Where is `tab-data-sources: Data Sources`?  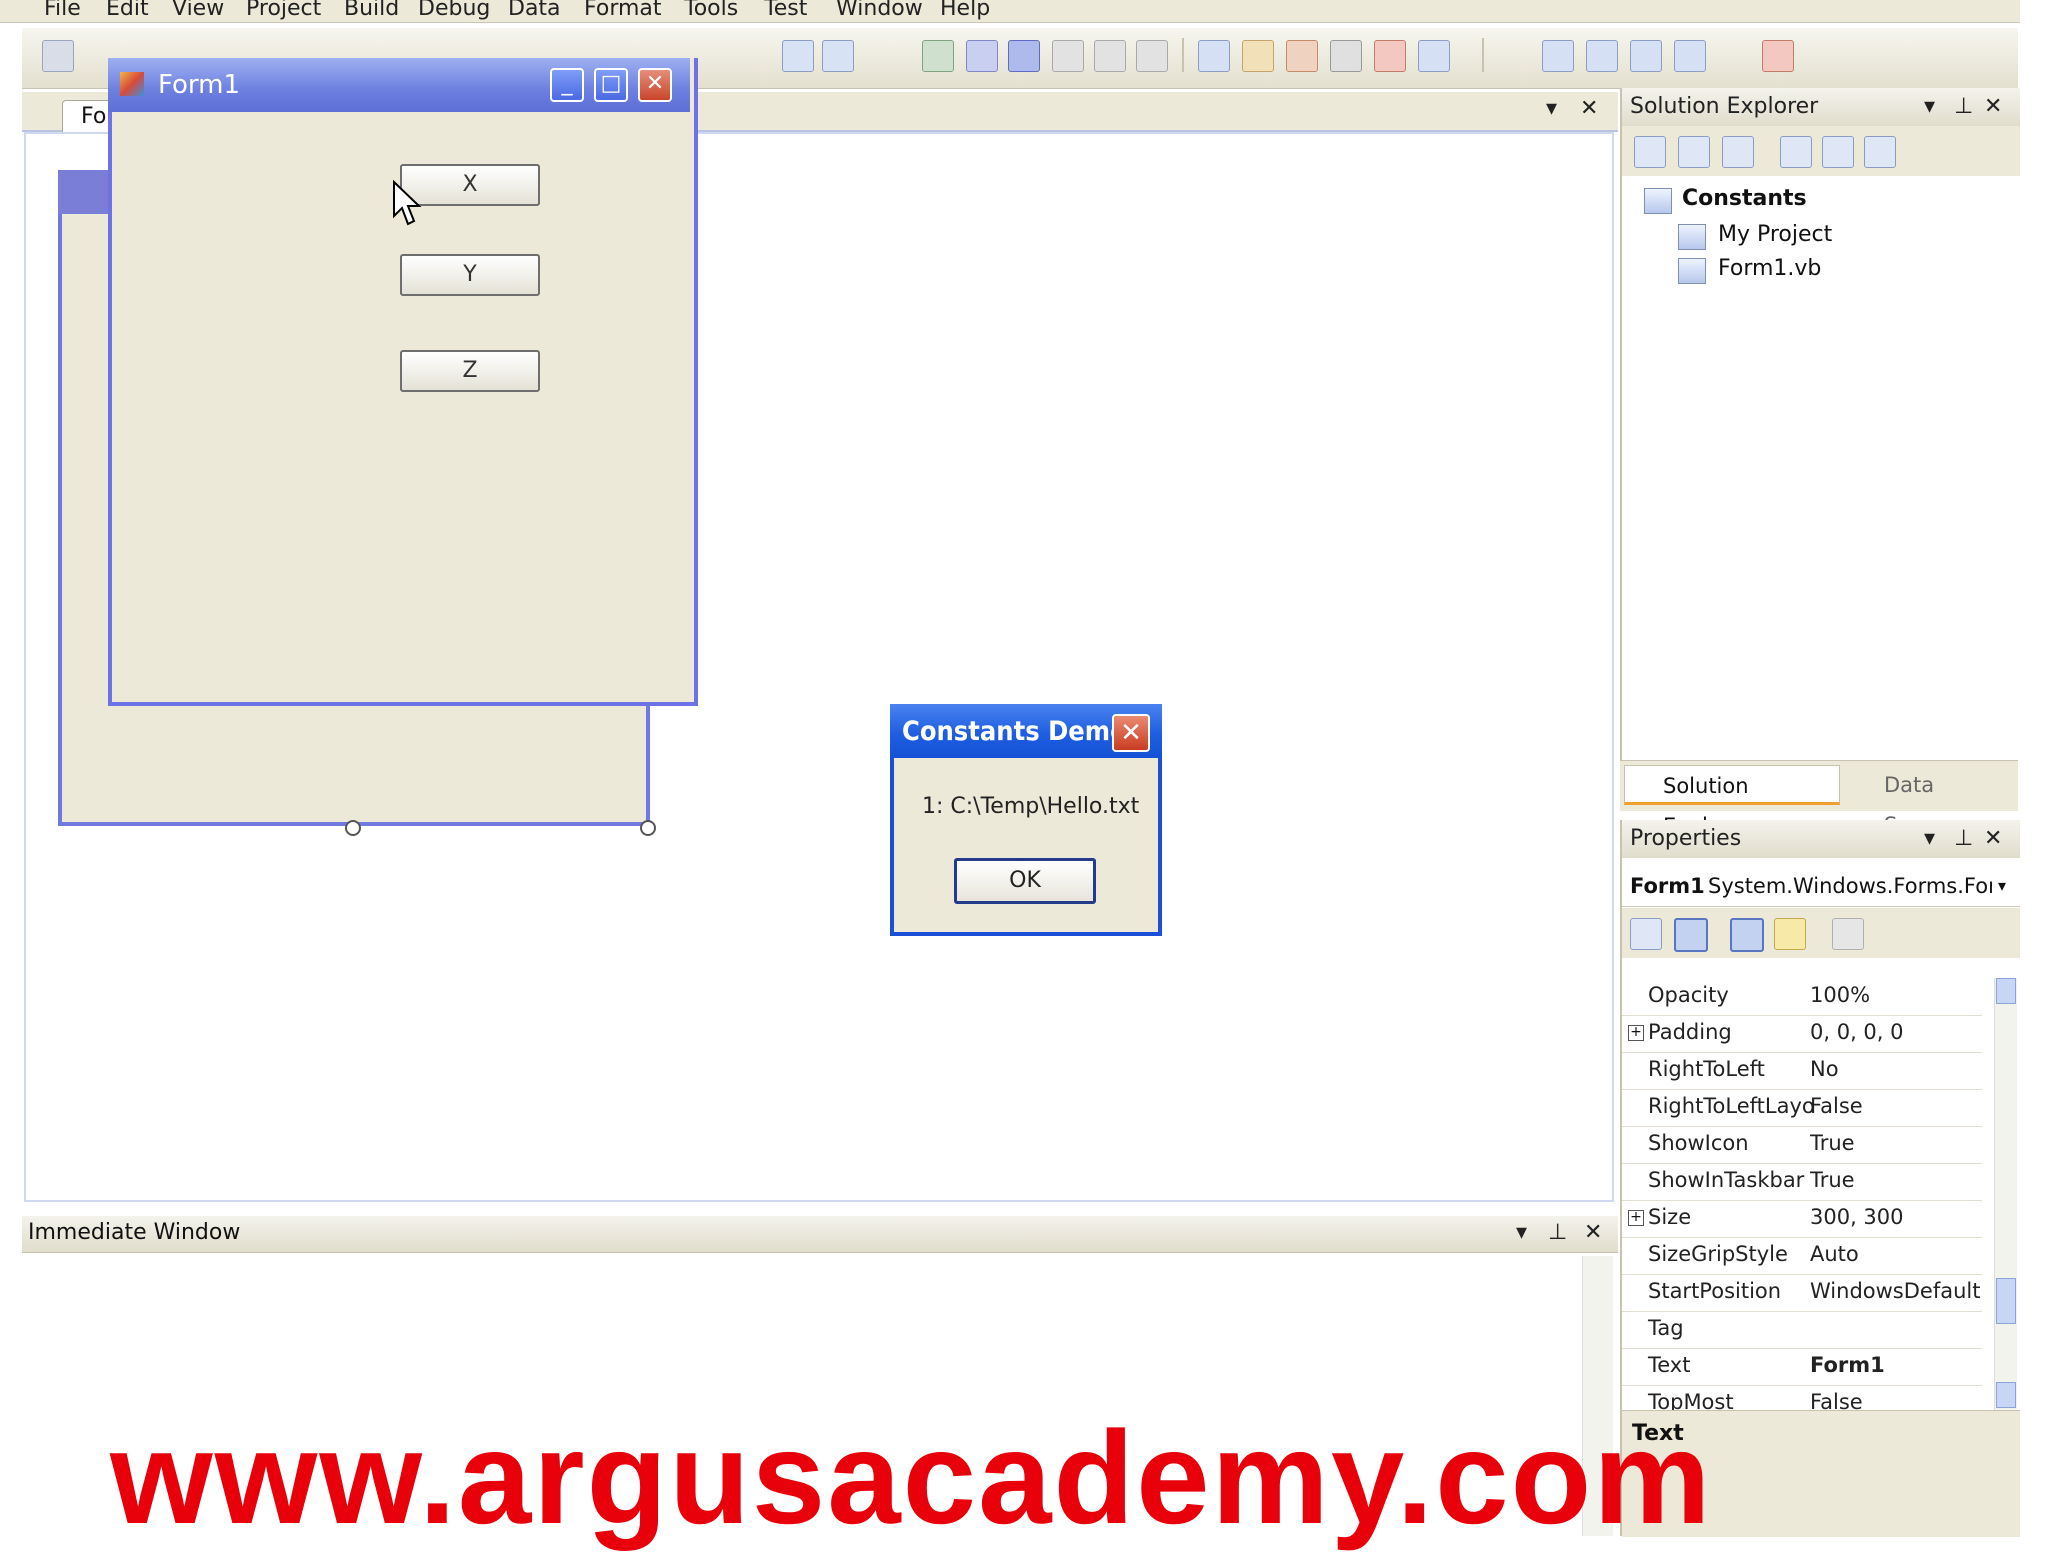 tab-data-sources: Data Sources is located at coordinates (1931, 801).